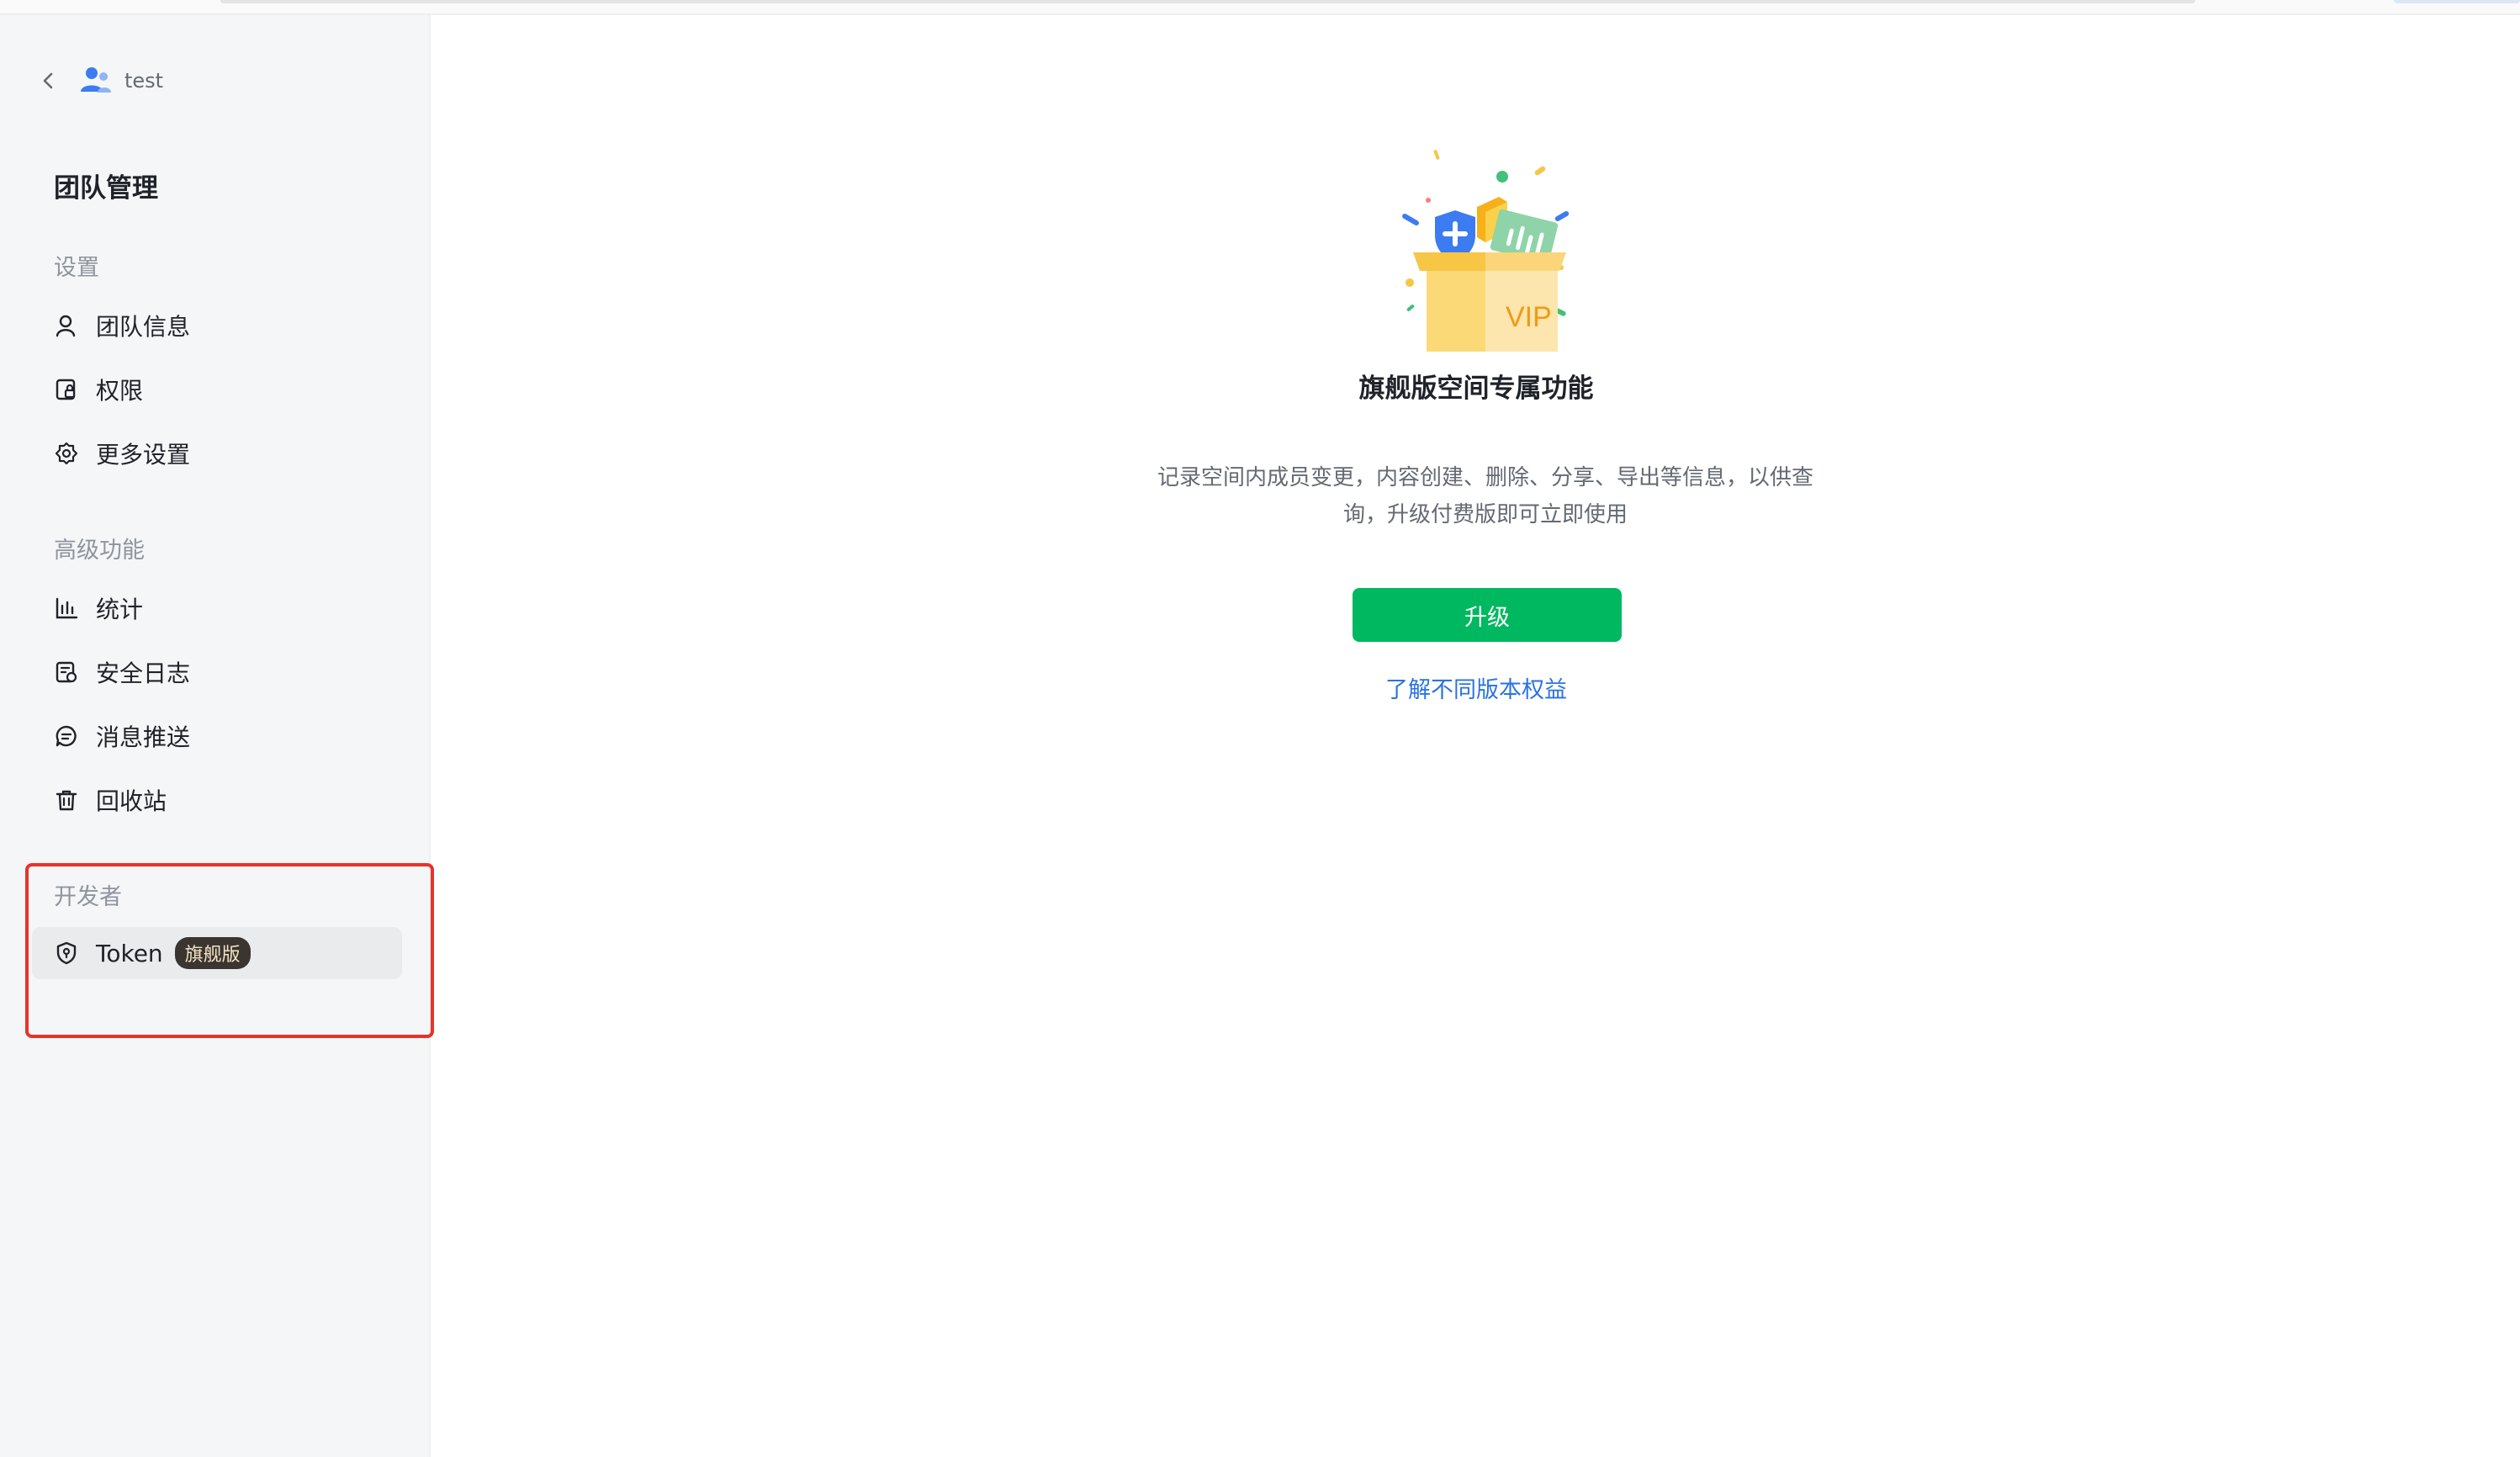 This screenshot has height=1457, width=2520. I want to click on sidebar-item-label: 更多设置, so click(143, 455).